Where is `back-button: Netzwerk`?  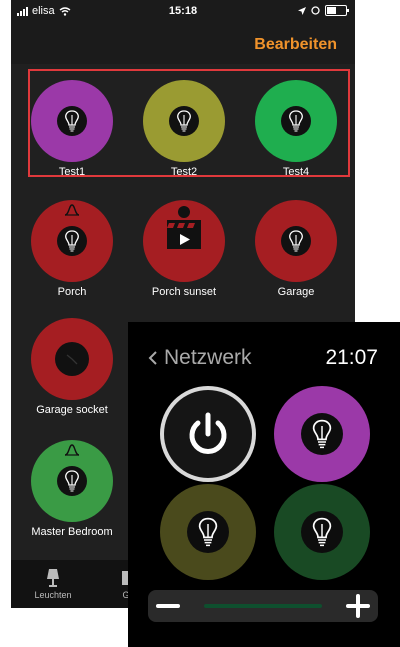
back-button: Netzwerk is located at coordinates (200, 358).